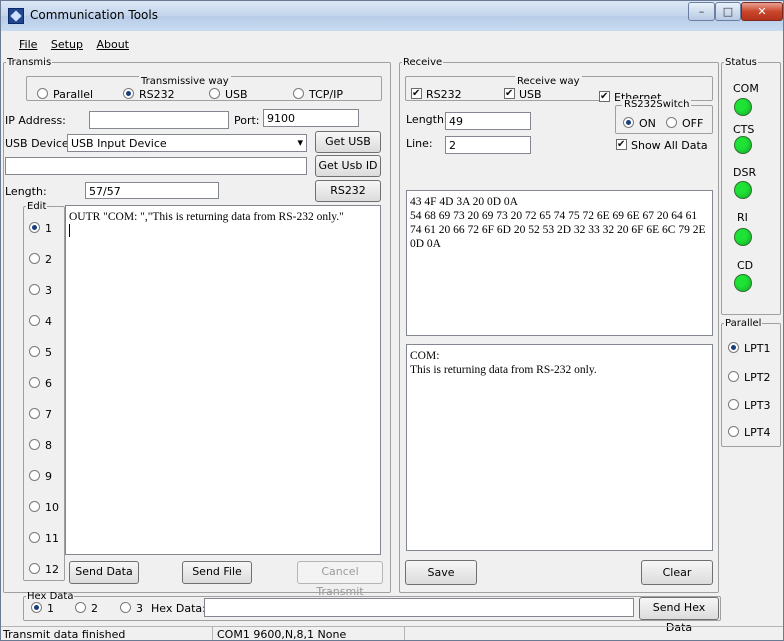  What do you see at coordinates (657, 104) in the screenshot?
I see `rs232-switch-label: RS232Switch` at bounding box center [657, 104].